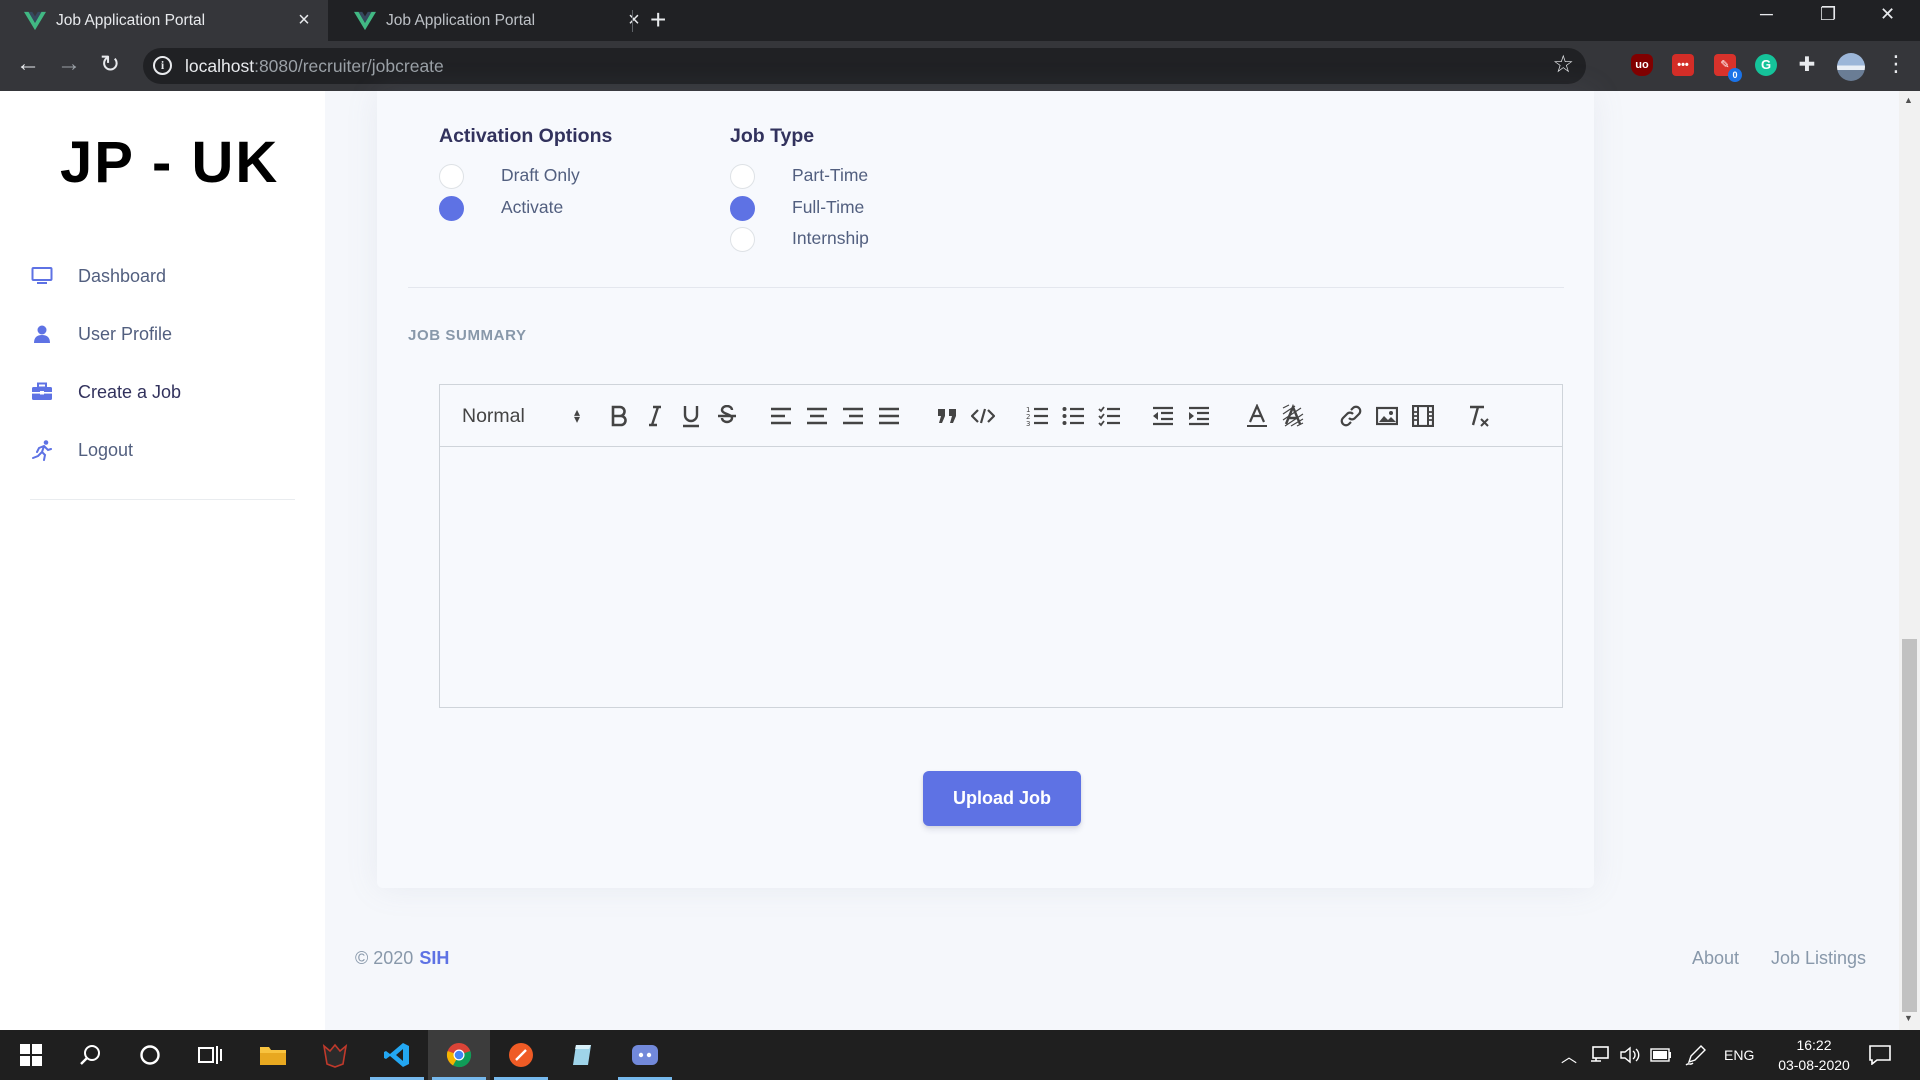 The width and height of the screenshot is (1920, 1080). What do you see at coordinates (830, 175) in the screenshot?
I see `radio-label-part-time: Part-Time` at bounding box center [830, 175].